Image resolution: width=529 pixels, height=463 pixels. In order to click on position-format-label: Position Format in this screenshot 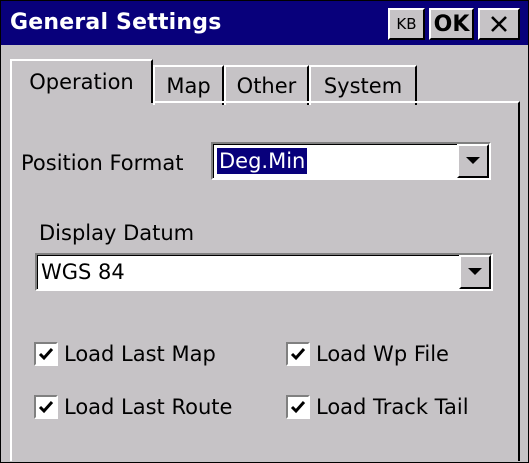, I will do `click(102, 163)`.